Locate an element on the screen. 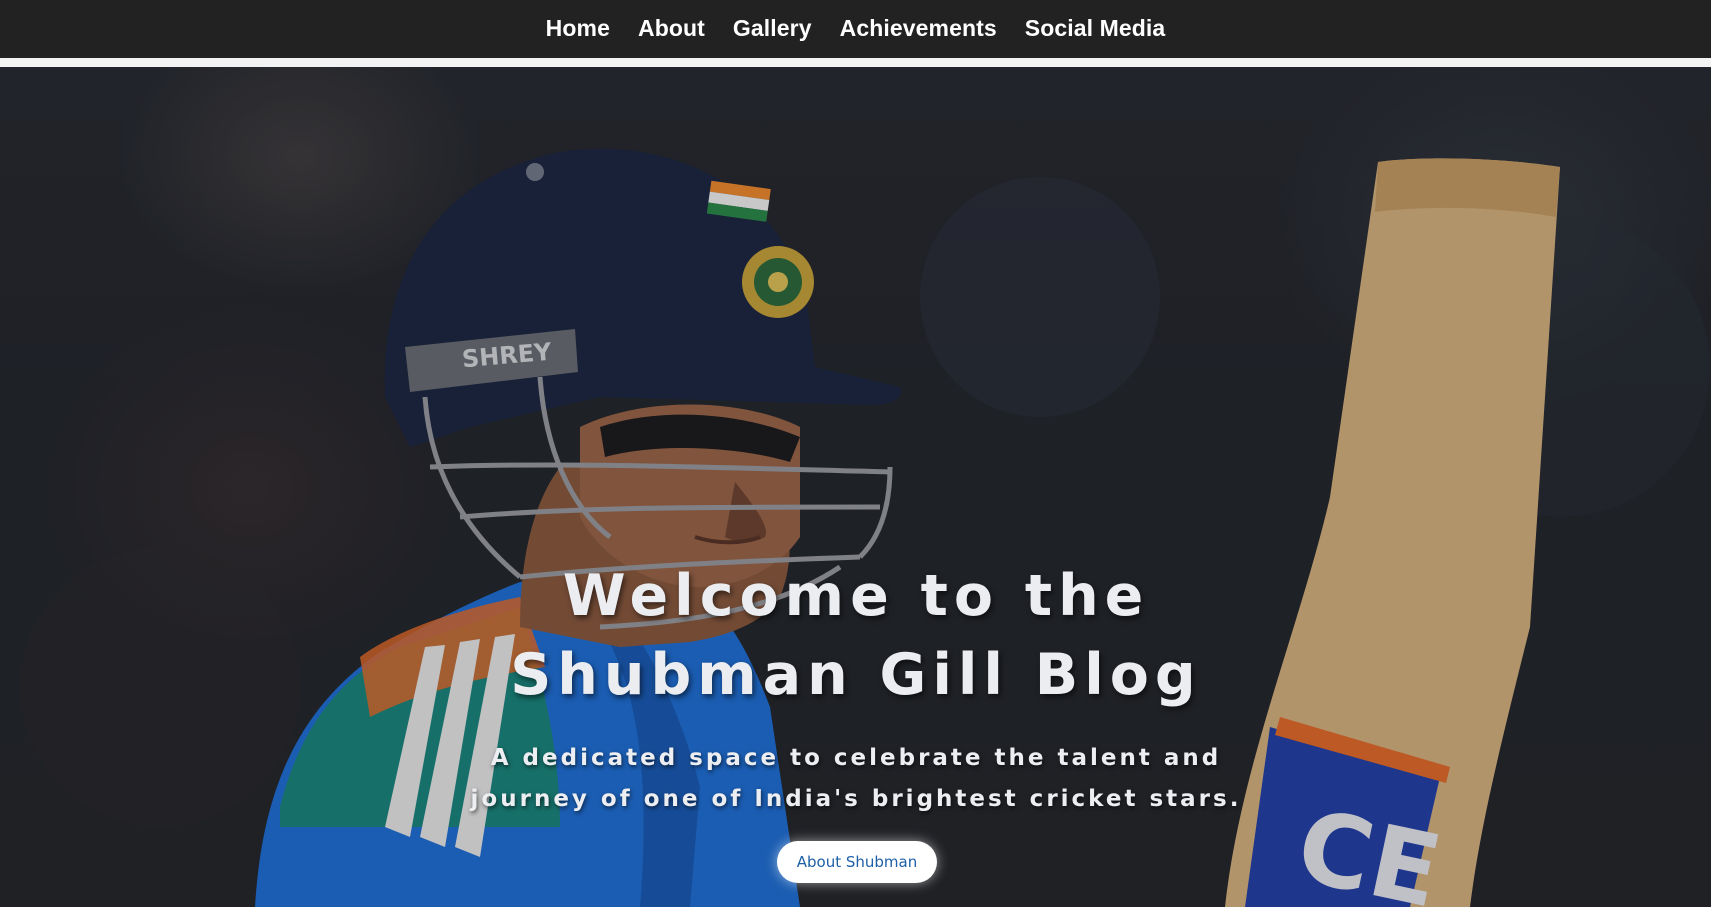 The height and width of the screenshot is (907, 1711). nav-item-social-media: Social Media is located at coordinates (1095, 28).